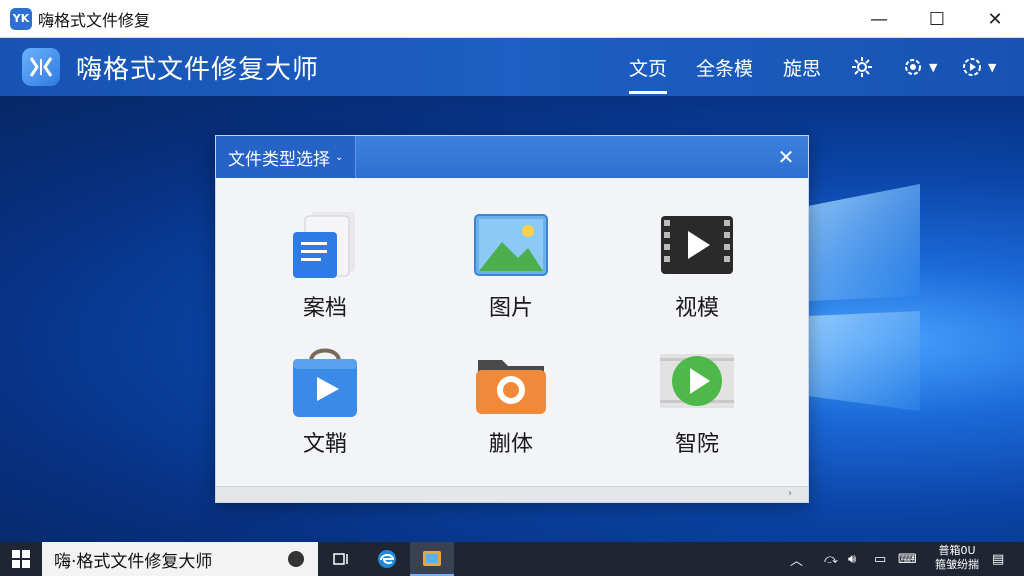 This screenshot has width=1024, height=576. I want to click on app-logo-icon: YK, so click(21, 18).